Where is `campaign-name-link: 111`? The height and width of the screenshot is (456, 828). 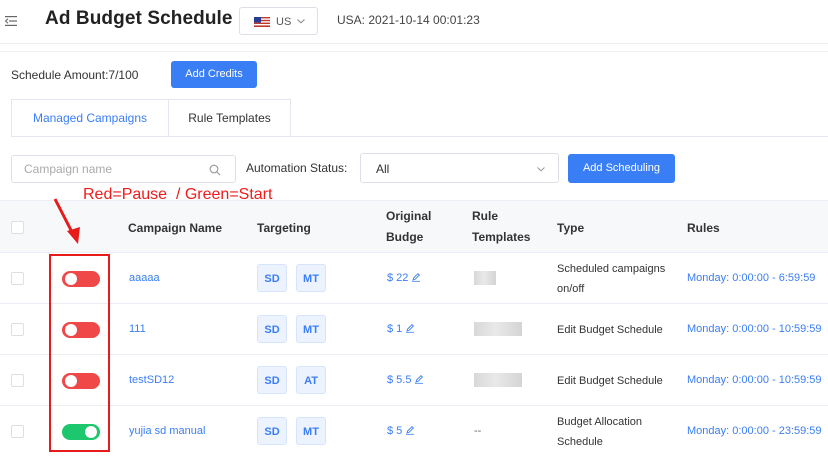
campaign-name-link: 111 is located at coordinates (137, 329).